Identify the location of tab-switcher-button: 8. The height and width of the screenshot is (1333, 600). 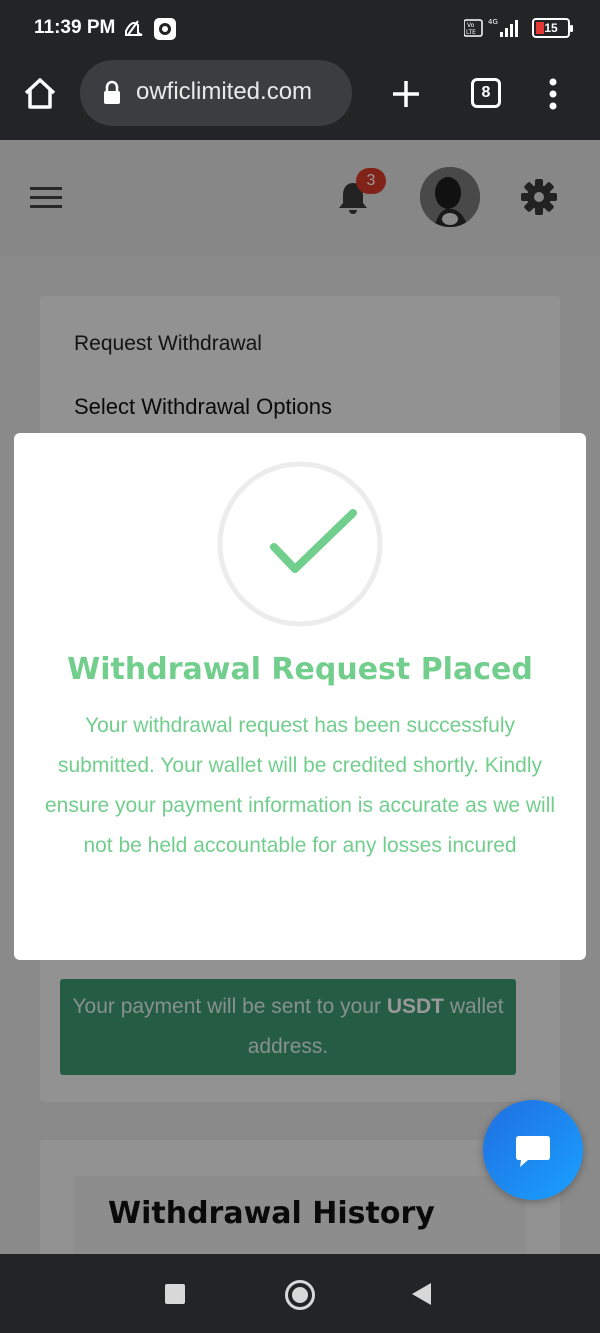
(486, 93).